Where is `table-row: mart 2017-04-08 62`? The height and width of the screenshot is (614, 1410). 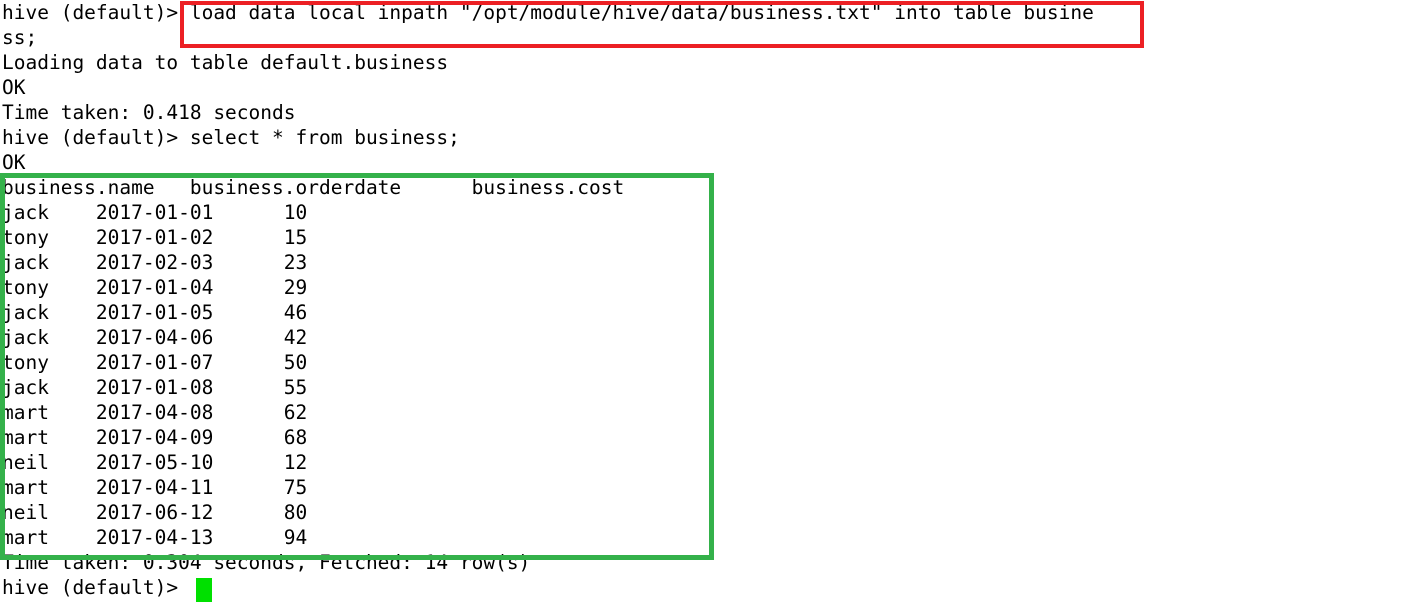 table-row: mart 2017-04-08 62 is located at coordinates (155, 412).